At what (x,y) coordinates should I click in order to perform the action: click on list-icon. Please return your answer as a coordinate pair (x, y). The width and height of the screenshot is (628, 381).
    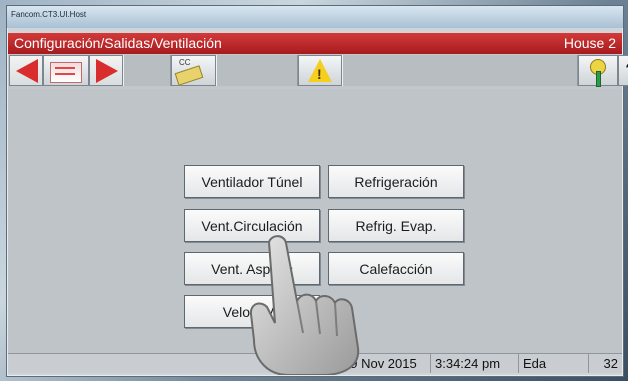
    Looking at the image, I should click on (66, 72).